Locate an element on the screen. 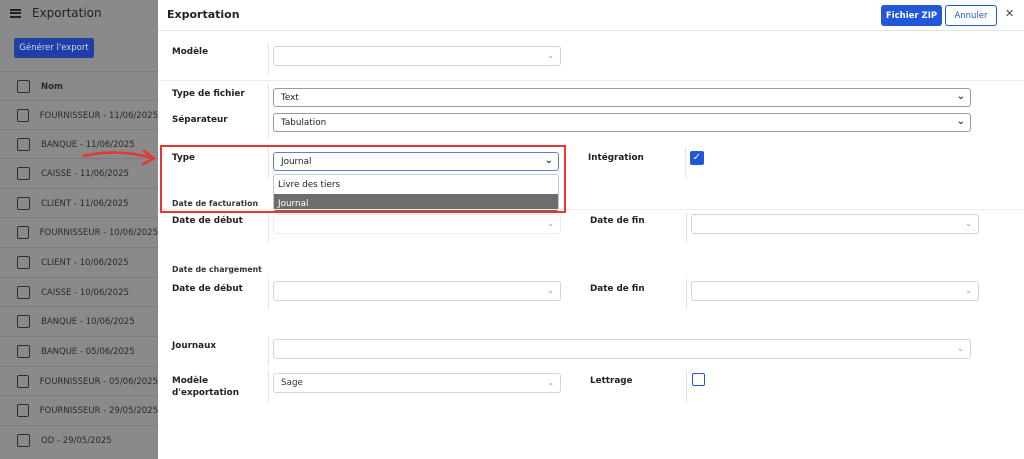  list-item: OD - 29/05/2025 is located at coordinates (79, 440).